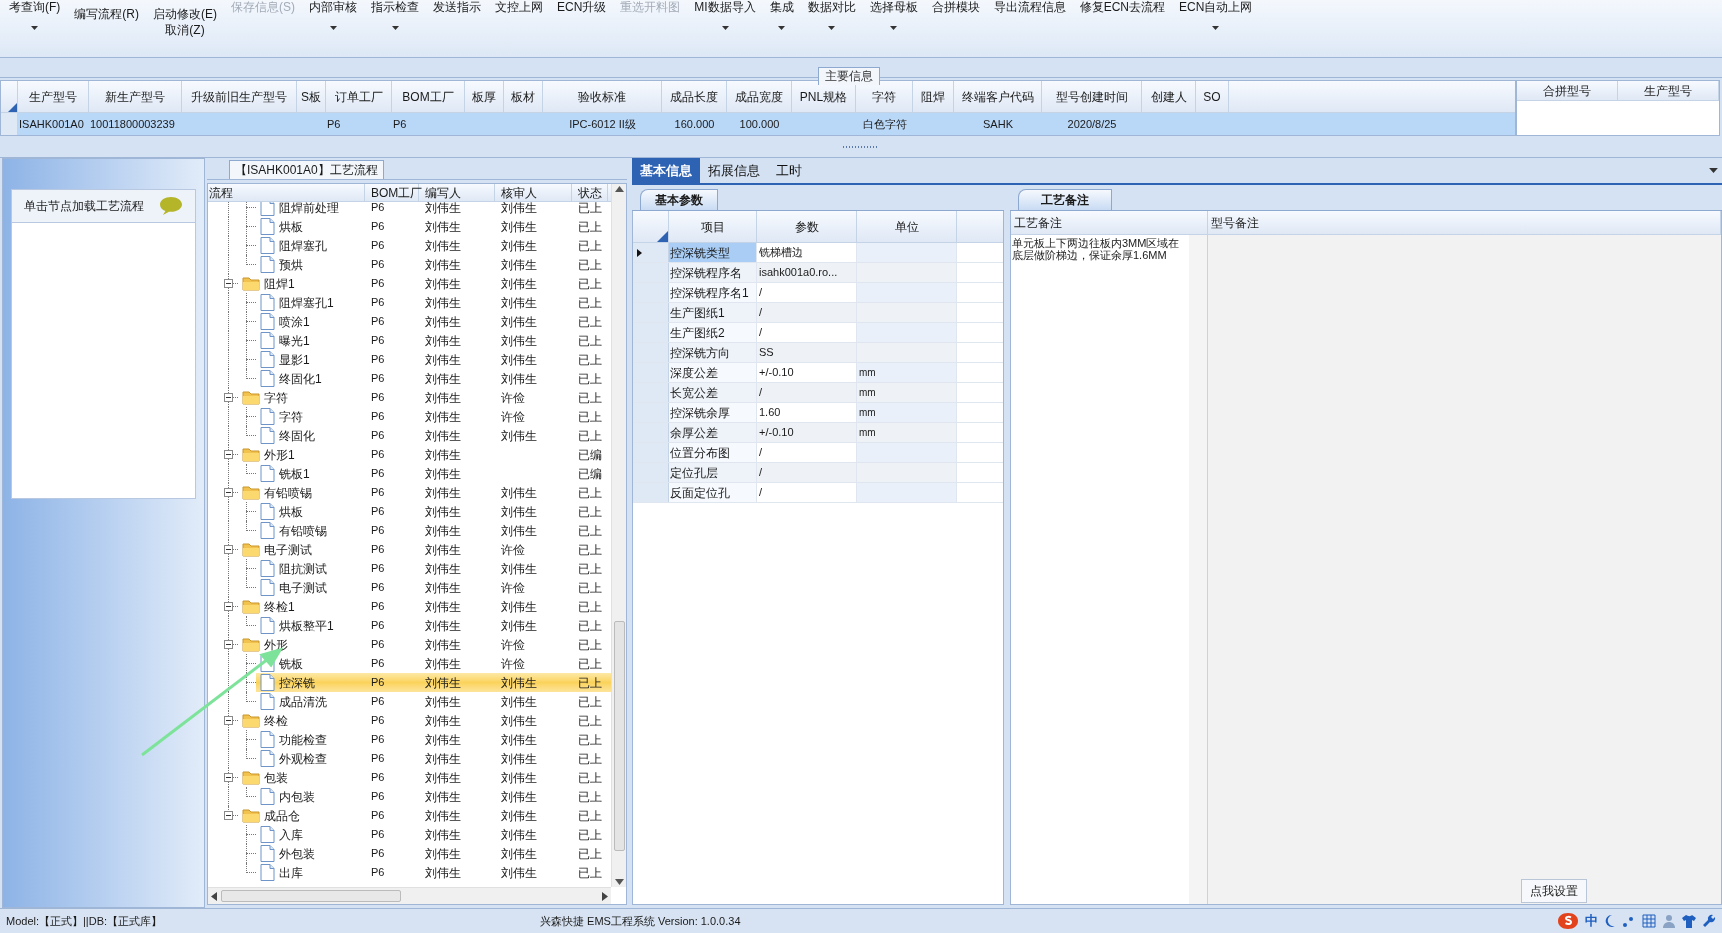 This screenshot has height=933, width=1722. What do you see at coordinates (294, 340) in the screenshot?
I see `tree-node-label: 曝光1` at bounding box center [294, 340].